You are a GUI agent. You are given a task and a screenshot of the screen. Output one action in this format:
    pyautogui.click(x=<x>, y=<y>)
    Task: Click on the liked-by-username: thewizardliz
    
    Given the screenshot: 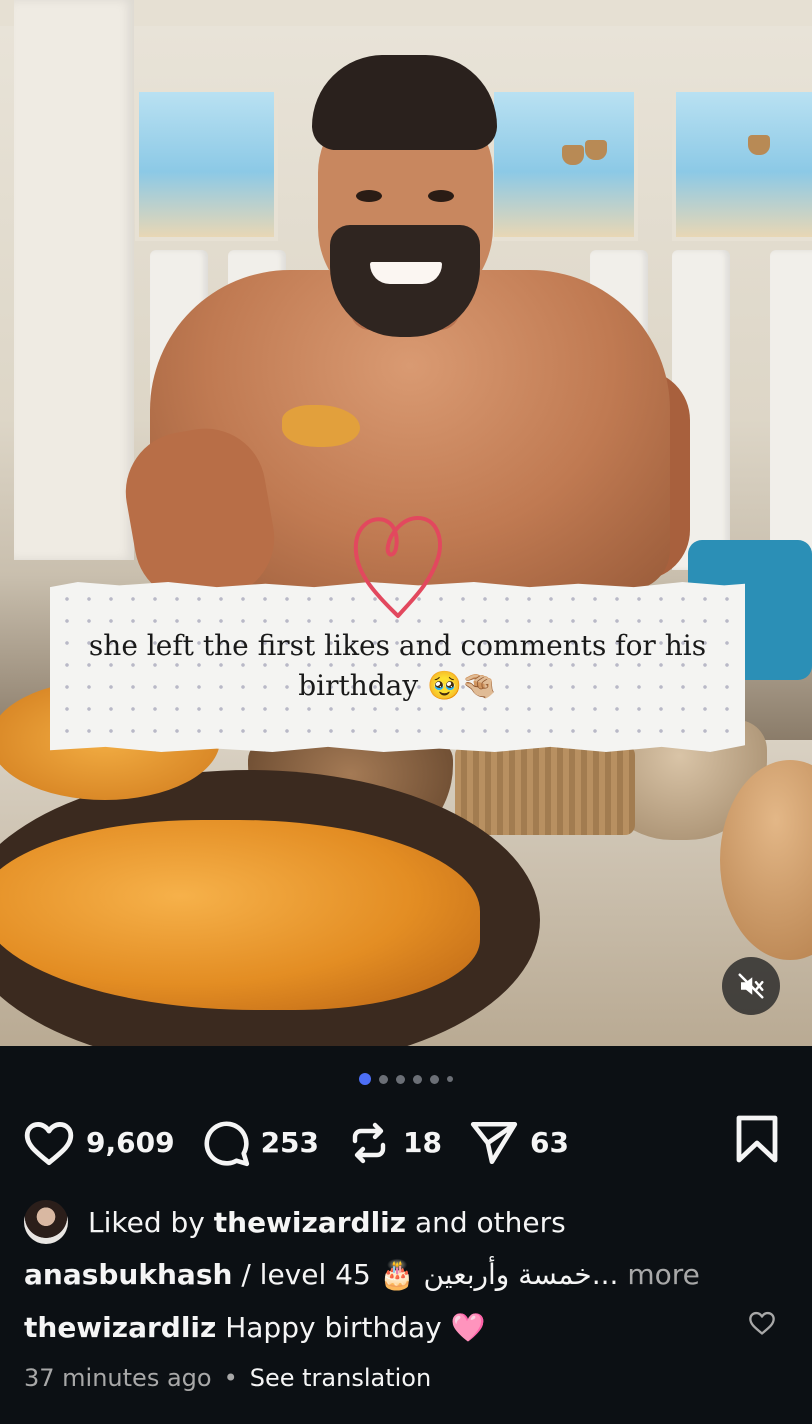 What is the action you would take?
    pyautogui.click(x=310, y=1222)
    